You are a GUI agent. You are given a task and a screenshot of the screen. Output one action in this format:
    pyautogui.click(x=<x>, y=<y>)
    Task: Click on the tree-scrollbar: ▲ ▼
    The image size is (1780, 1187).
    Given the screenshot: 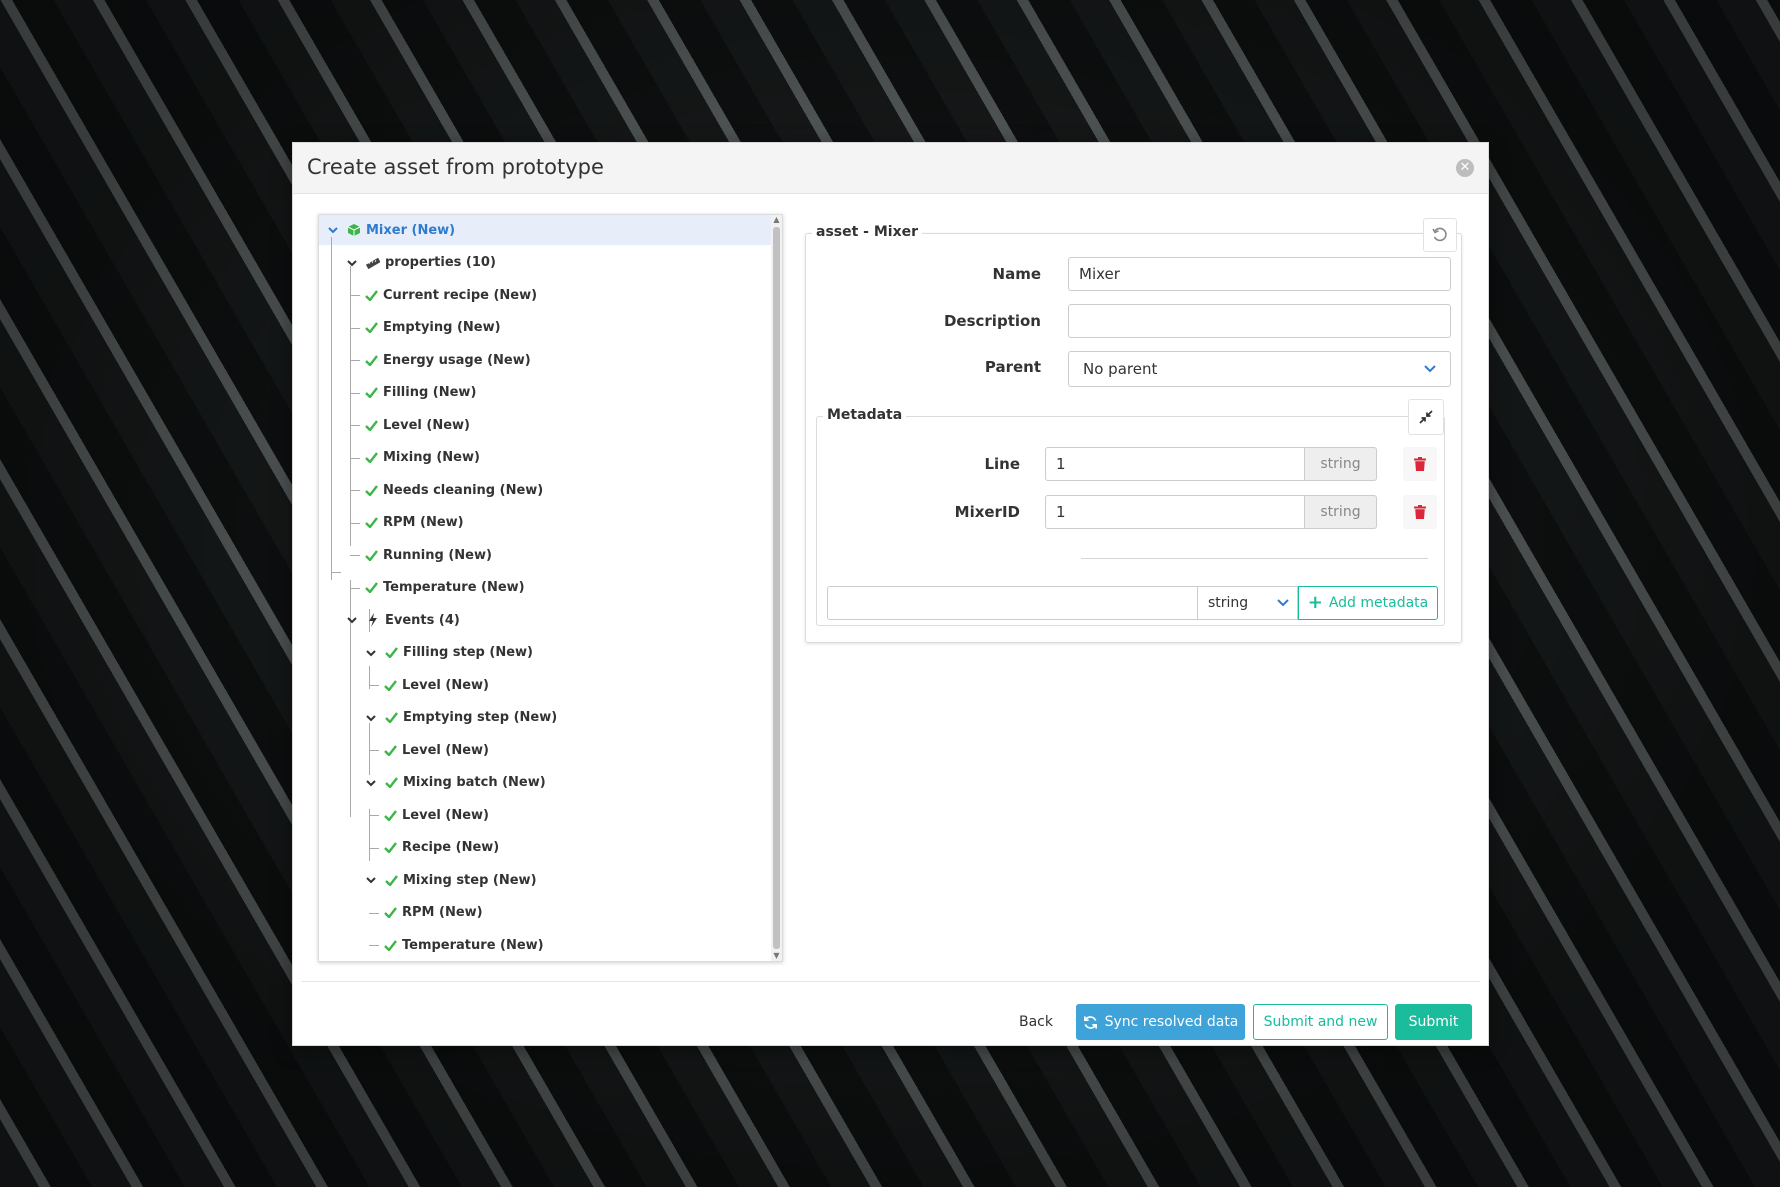 What is the action you would take?
    pyautogui.click(x=776, y=588)
    